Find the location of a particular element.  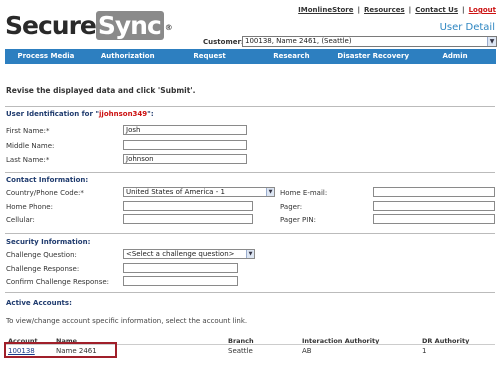

confirm-challenge-response-field is located at coordinates (180, 281).